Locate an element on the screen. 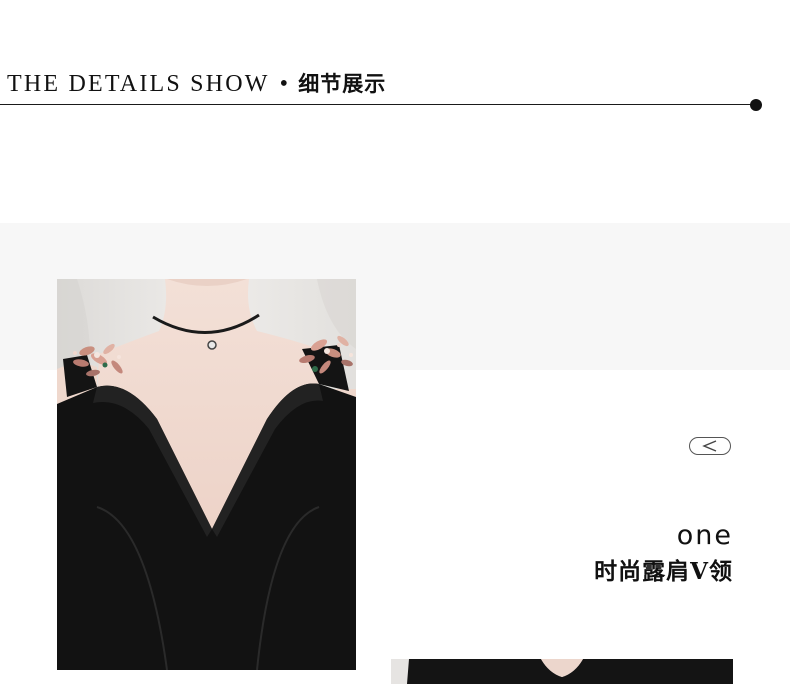 The image size is (790, 684). divider-end-dot is located at coordinates (756, 105).